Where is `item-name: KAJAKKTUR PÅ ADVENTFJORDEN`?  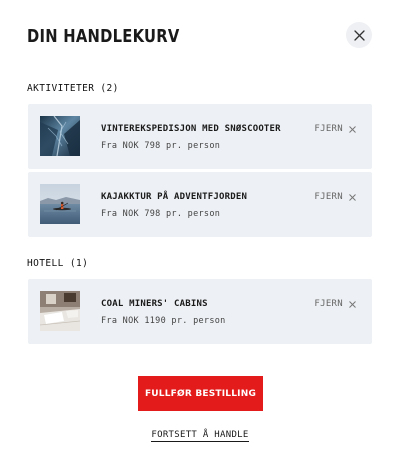 item-name: KAJAKKTUR PÅ ADVENTFJORDEN is located at coordinates (174, 197).